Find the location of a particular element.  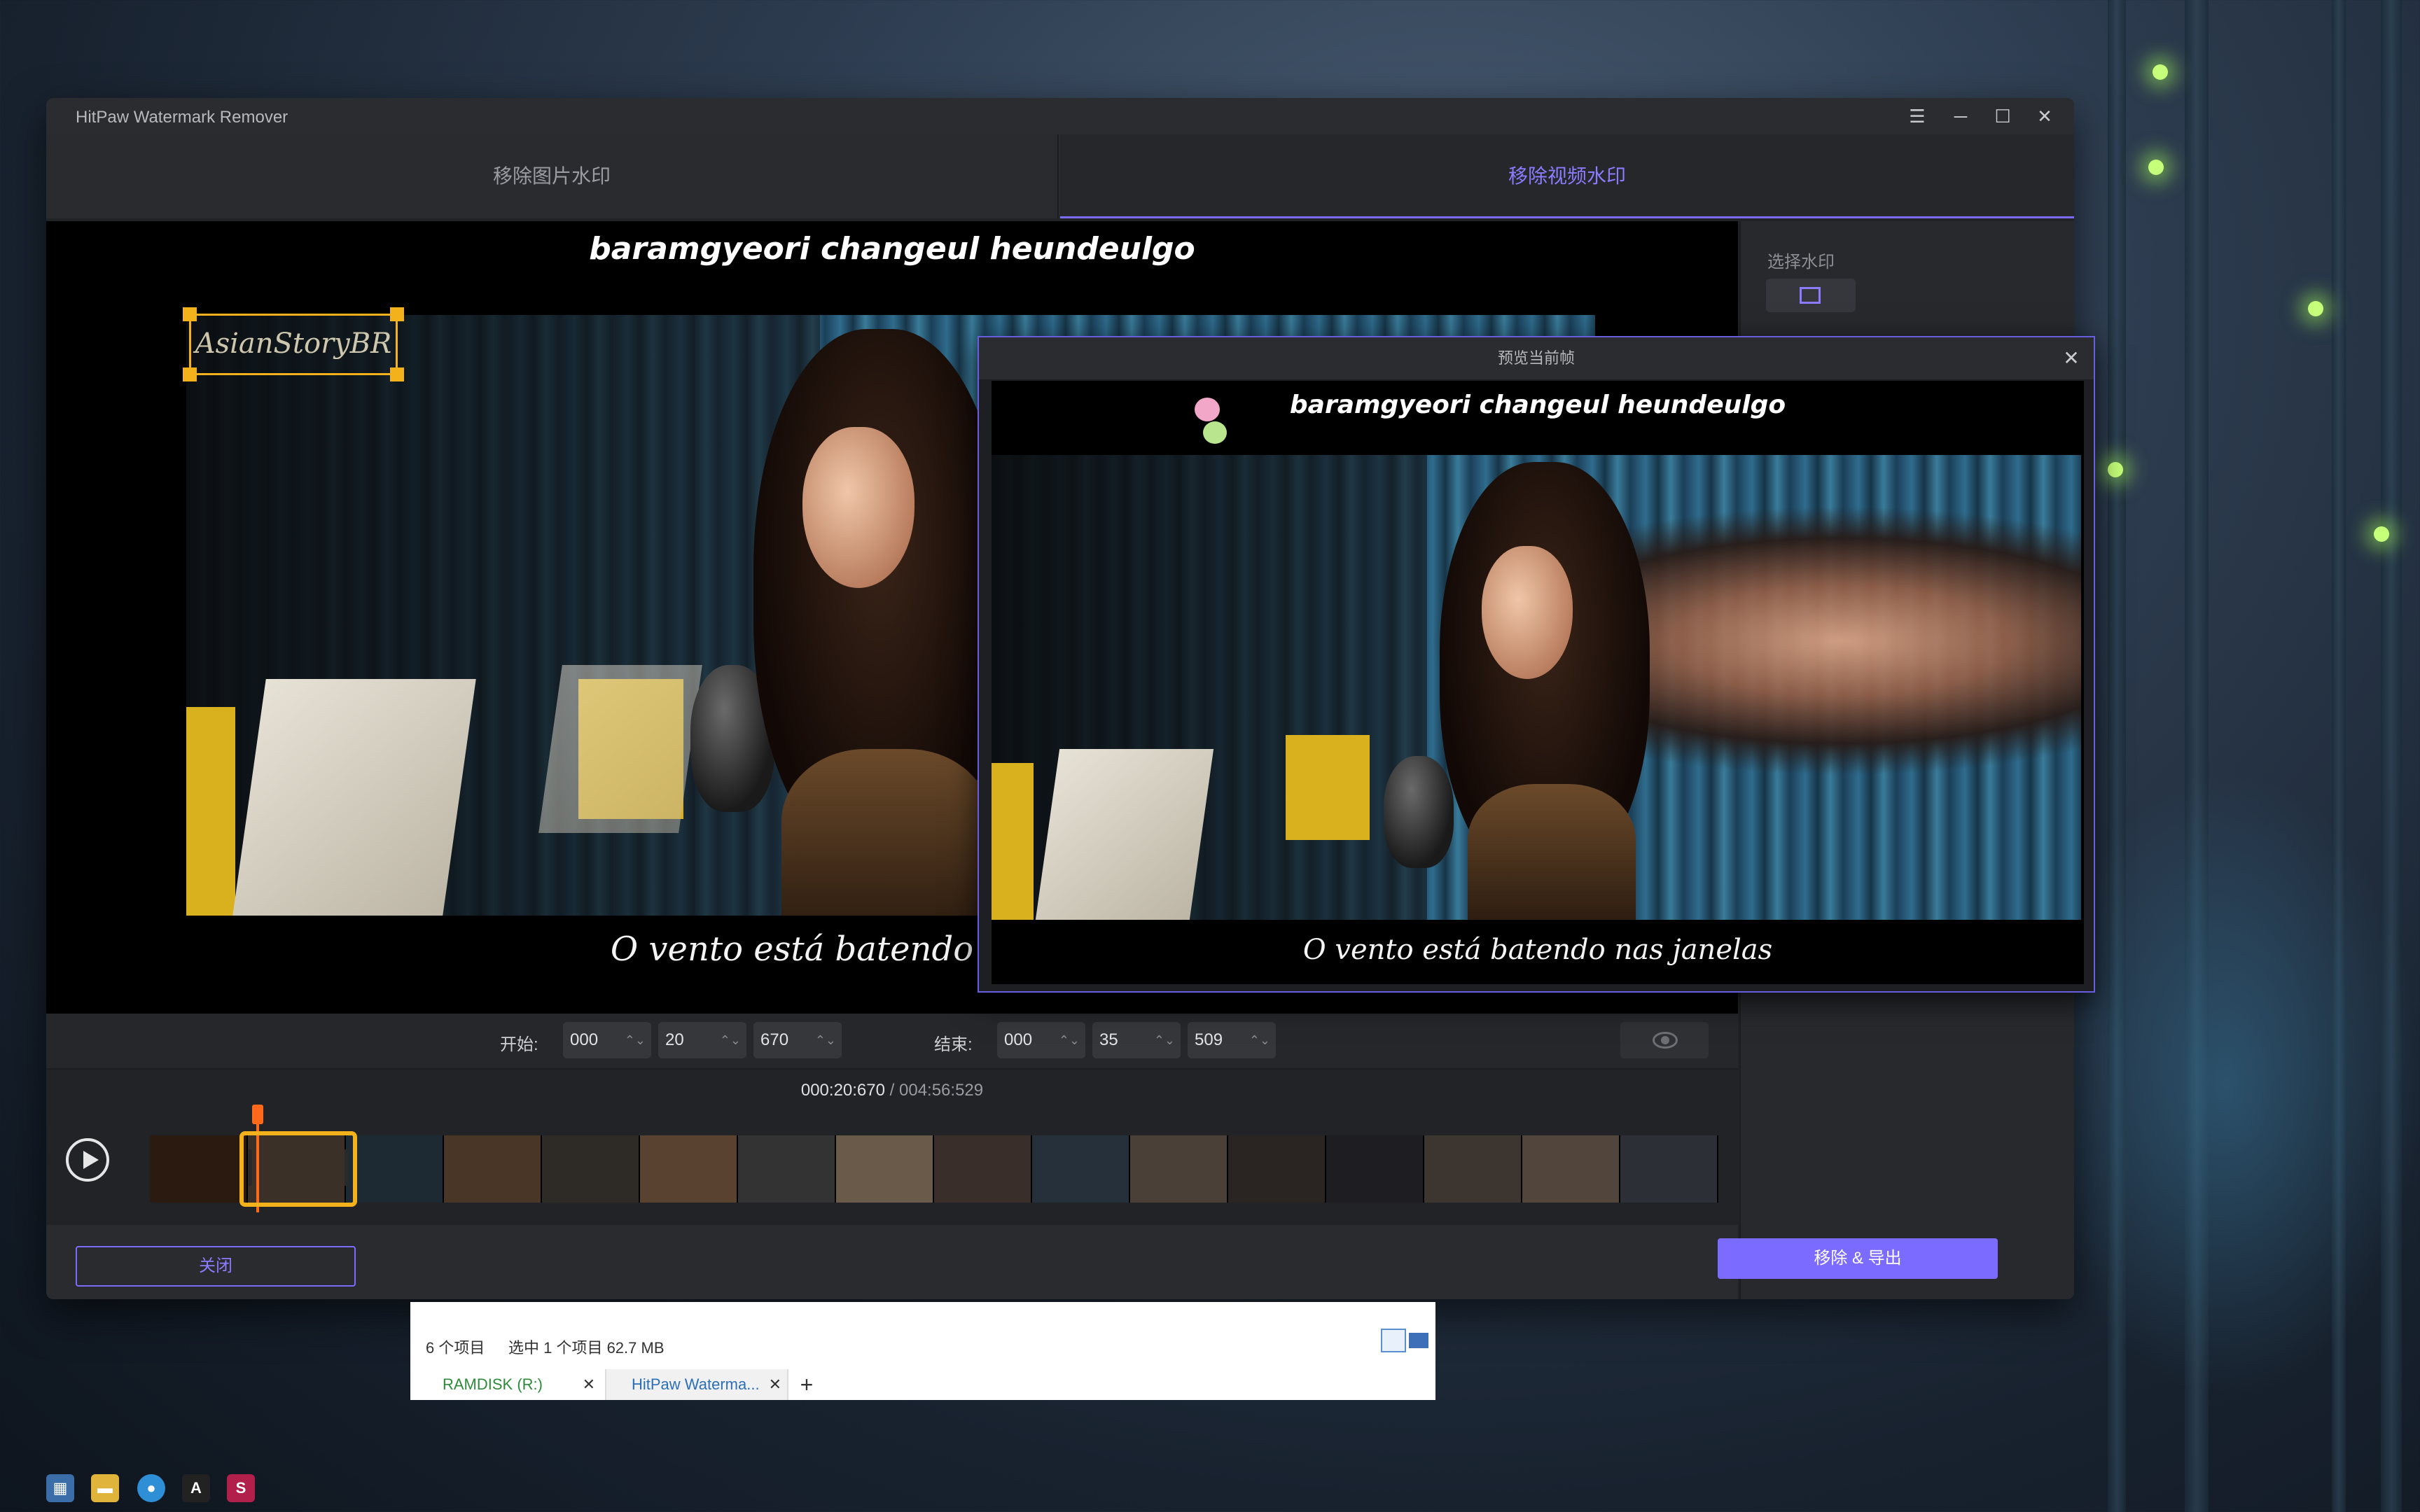

start-seconds-input: 20 ⌃⌄ is located at coordinates (702, 1040).